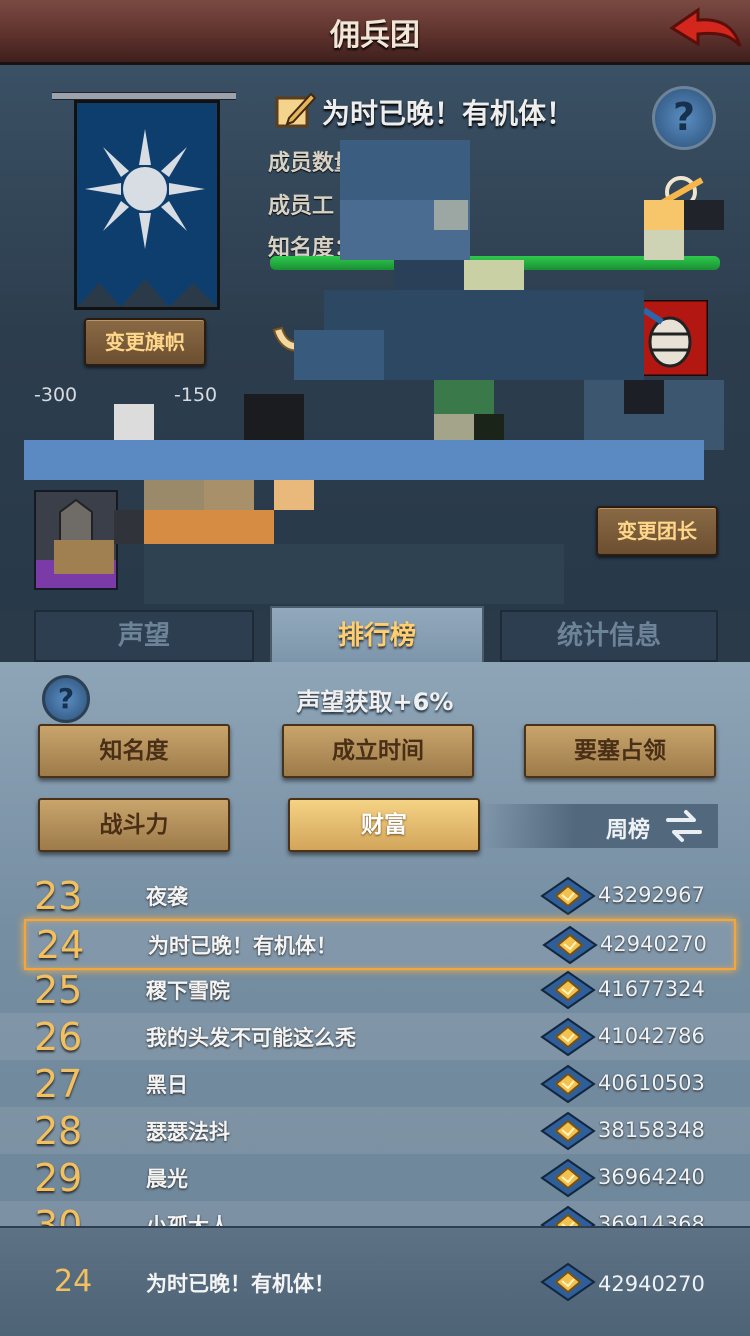  What do you see at coordinates (375, 702) in the screenshot?
I see `renown-bonus-text: 声望获取+6%` at bounding box center [375, 702].